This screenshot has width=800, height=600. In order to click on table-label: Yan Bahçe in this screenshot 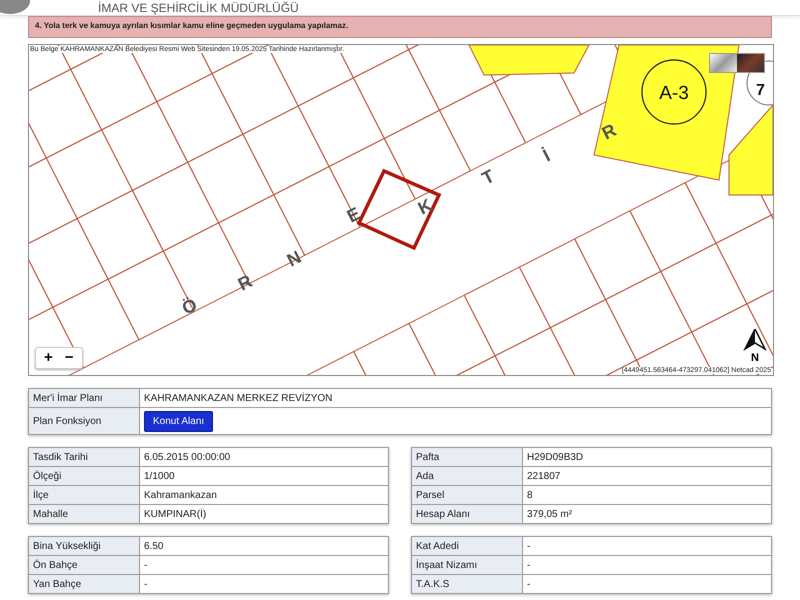, I will do `click(84, 584)`.